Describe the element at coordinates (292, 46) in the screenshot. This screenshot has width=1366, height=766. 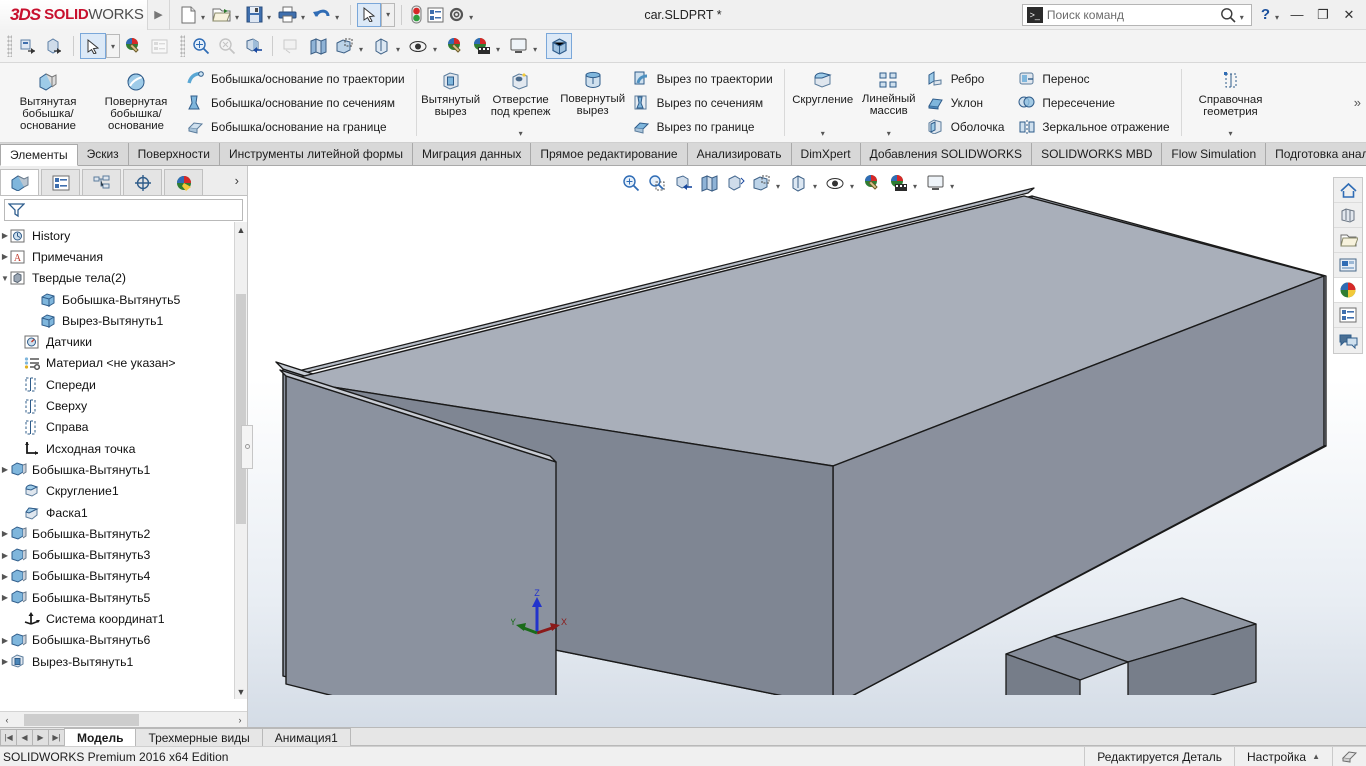
I see `draft-analysis-icon` at that location.